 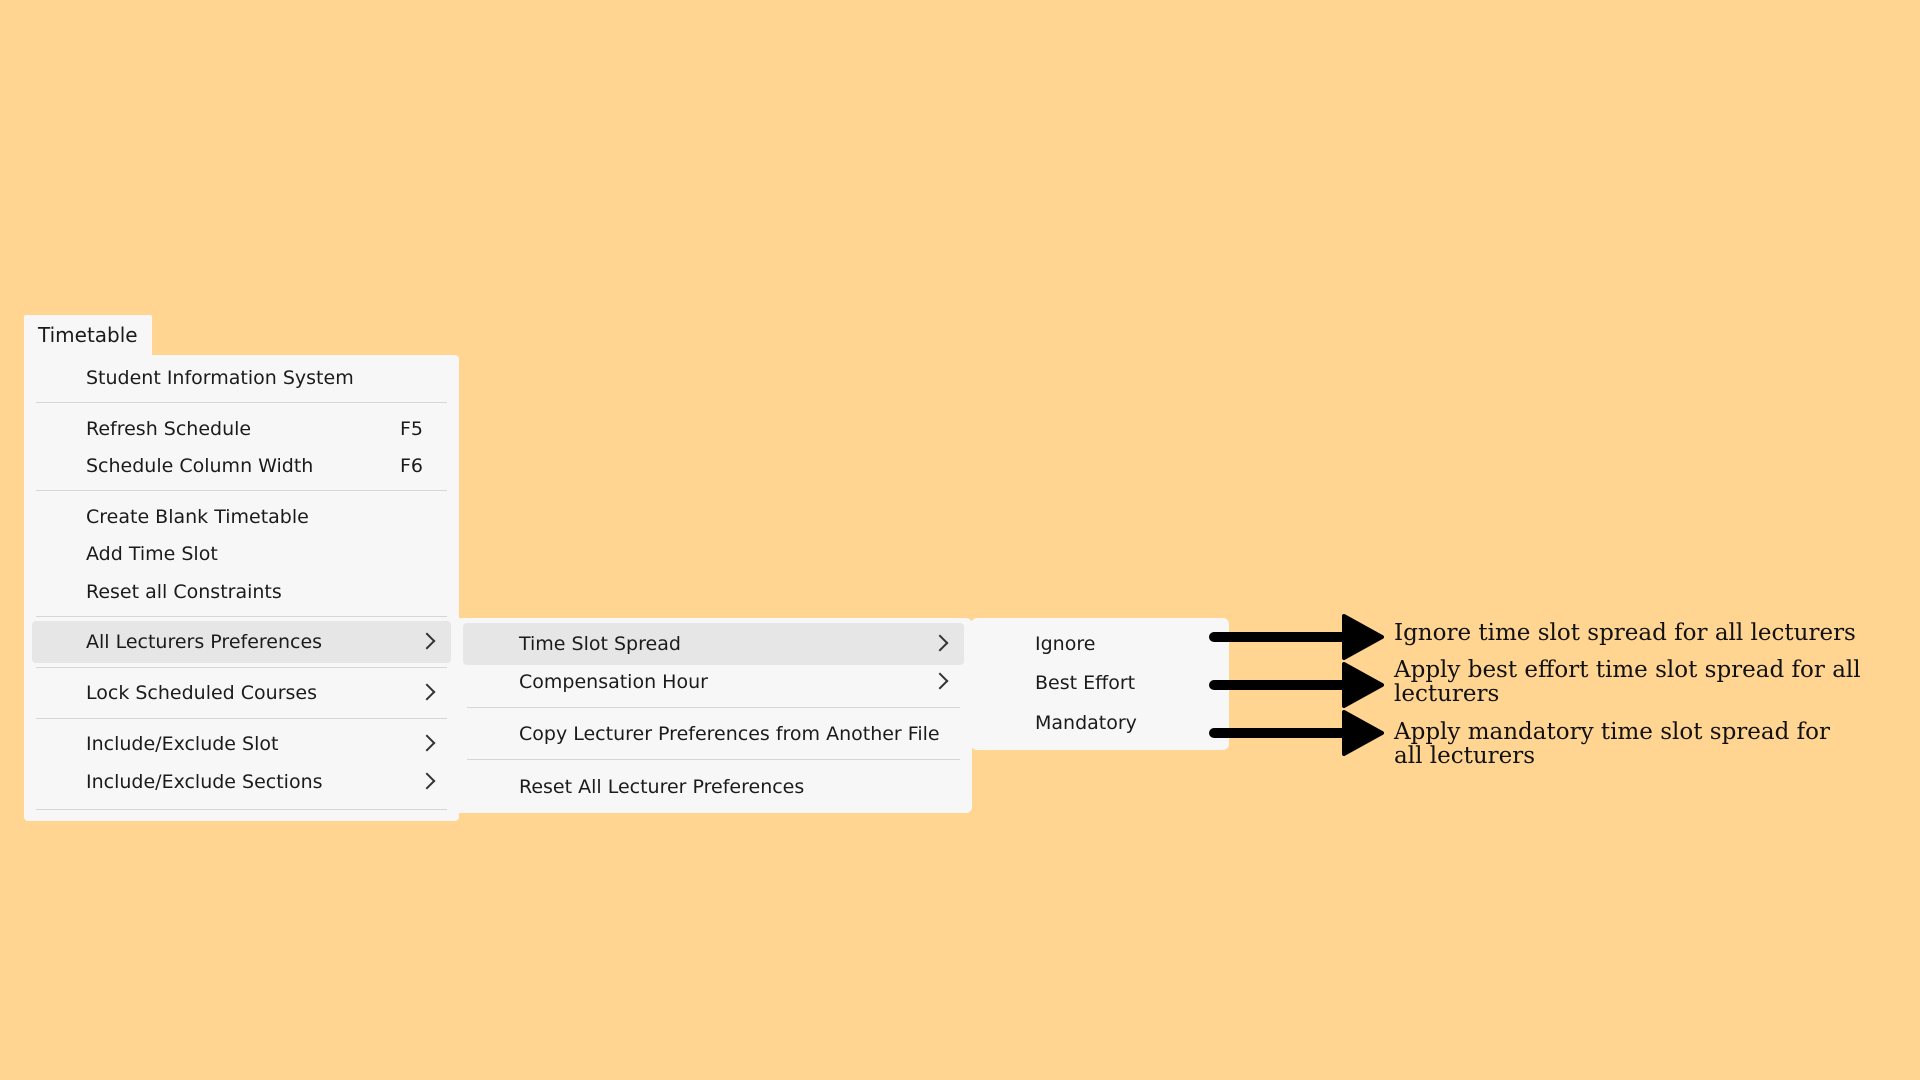 I want to click on menu-item-label: Schedule Column Width, so click(x=200, y=466).